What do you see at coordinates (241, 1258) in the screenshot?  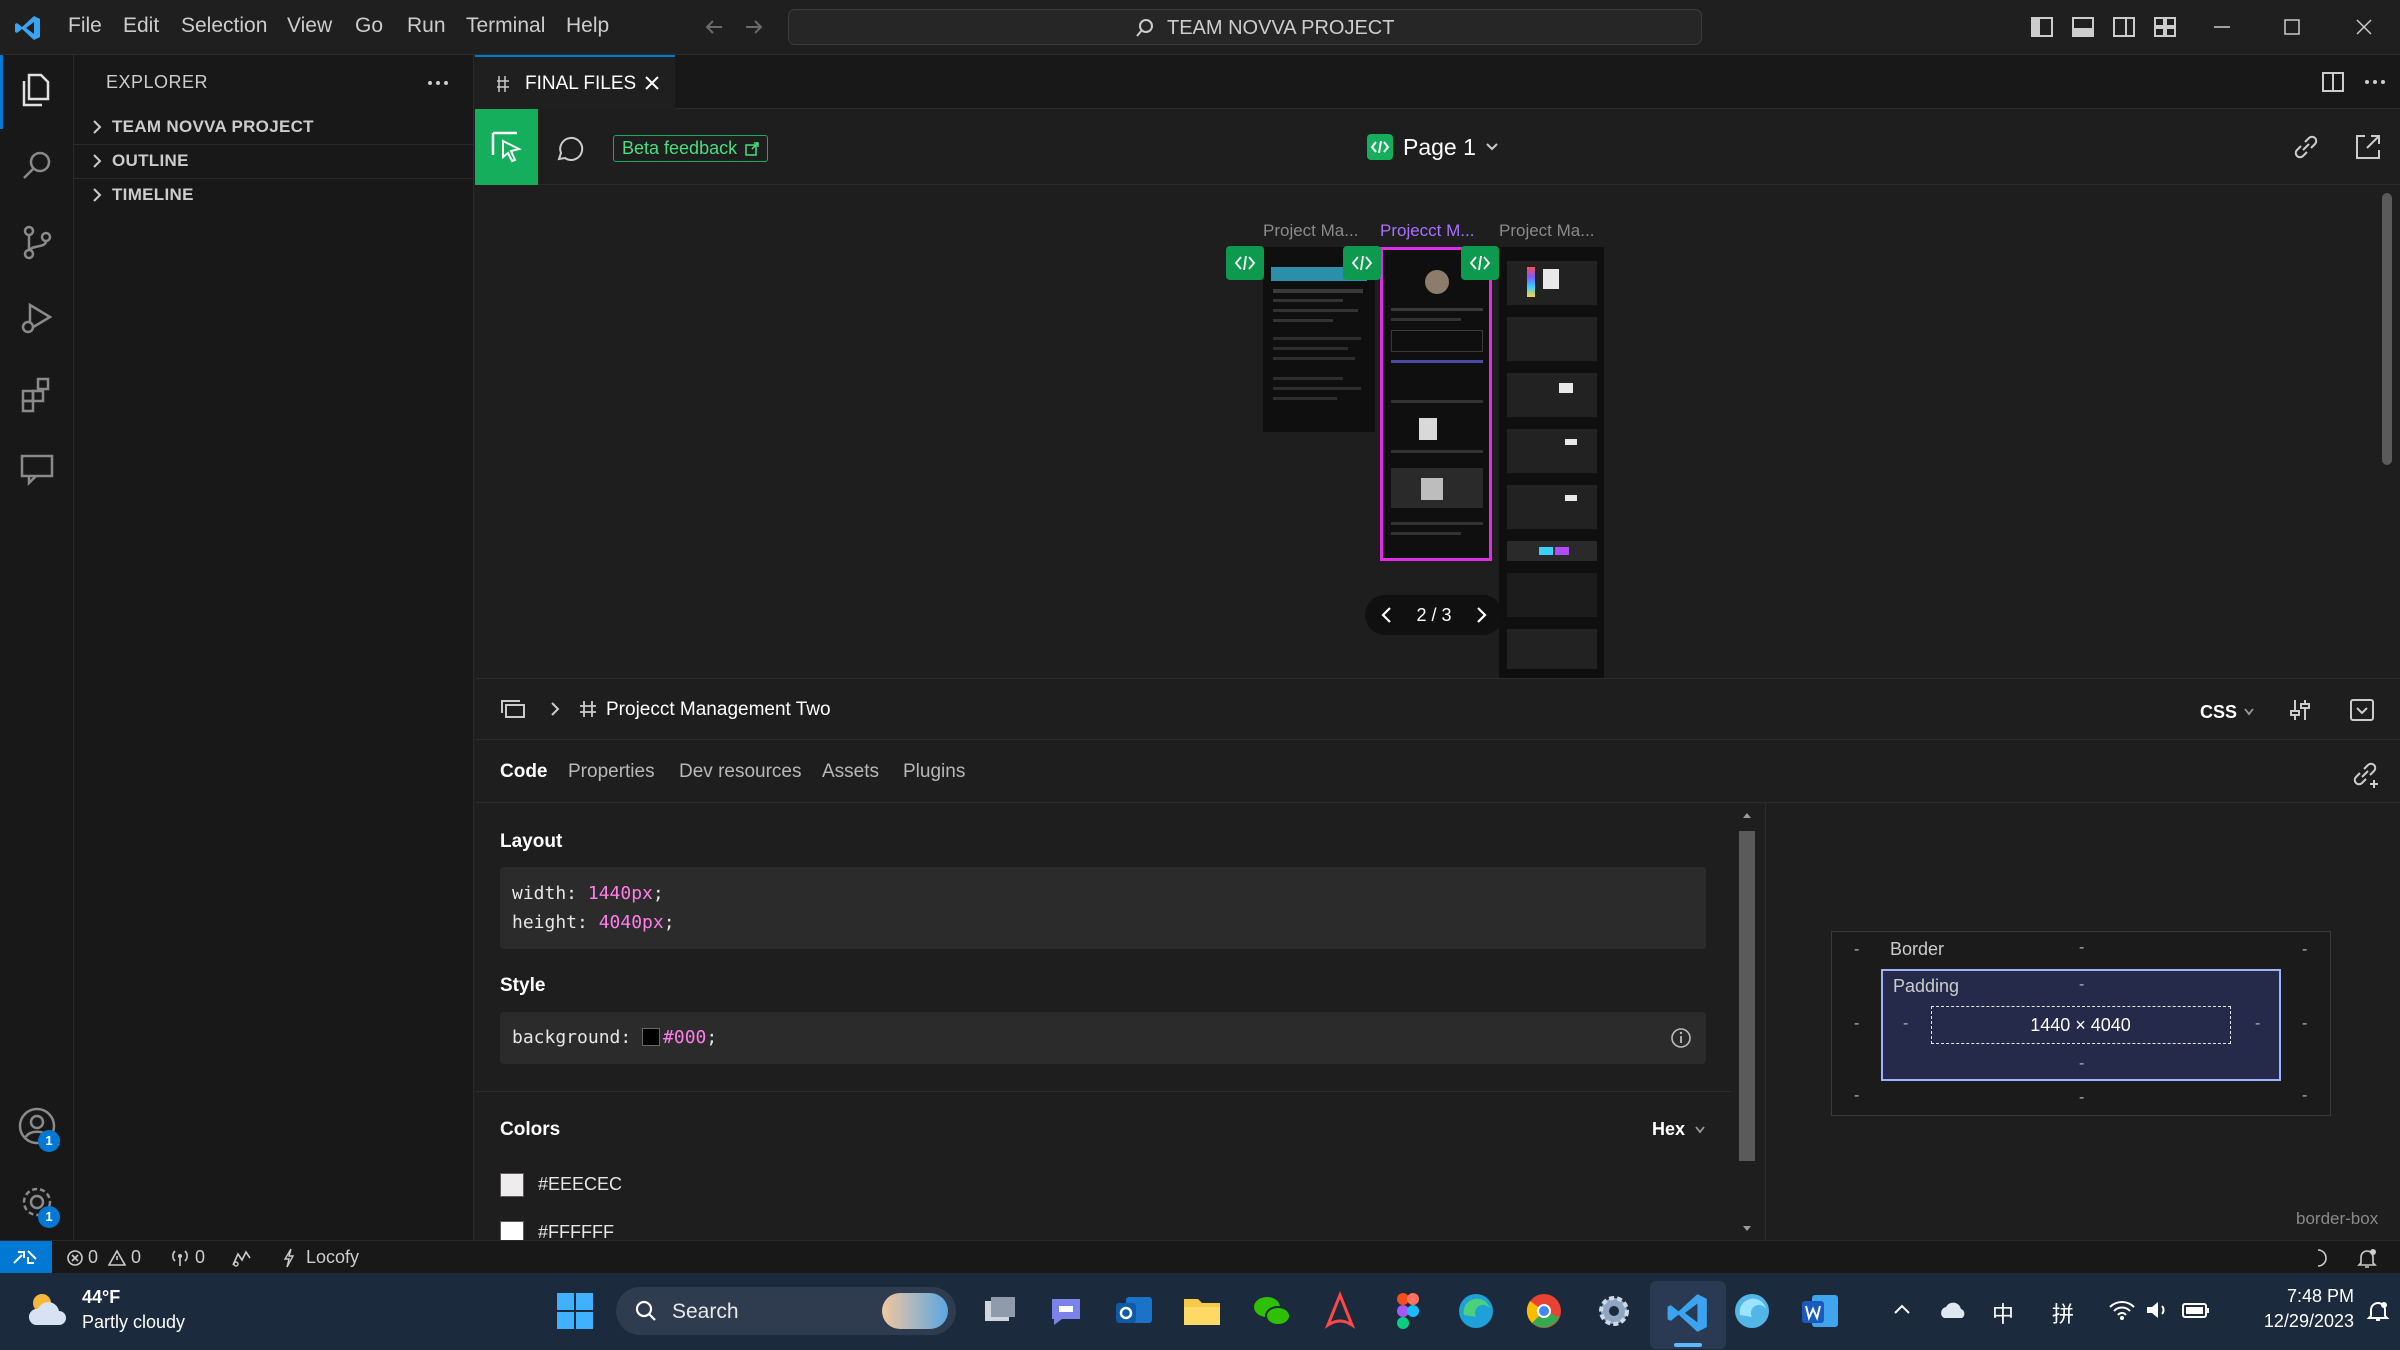 I see `live-share-icon` at bounding box center [241, 1258].